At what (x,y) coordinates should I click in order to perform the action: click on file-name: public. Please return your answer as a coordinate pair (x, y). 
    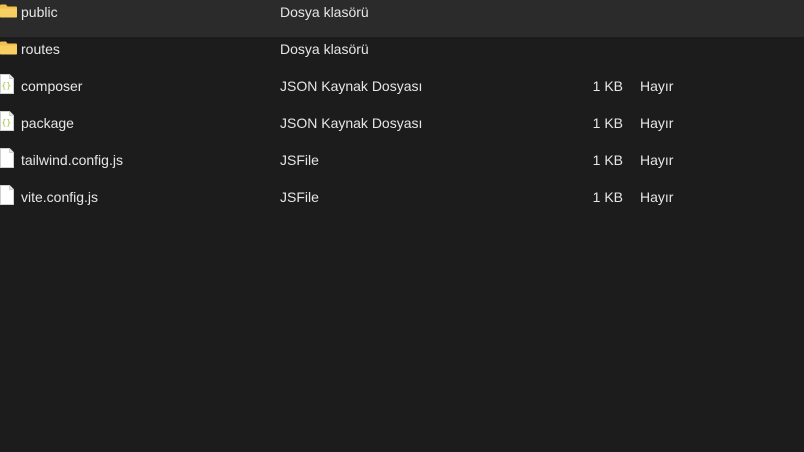
    Looking at the image, I should click on (39, 18).